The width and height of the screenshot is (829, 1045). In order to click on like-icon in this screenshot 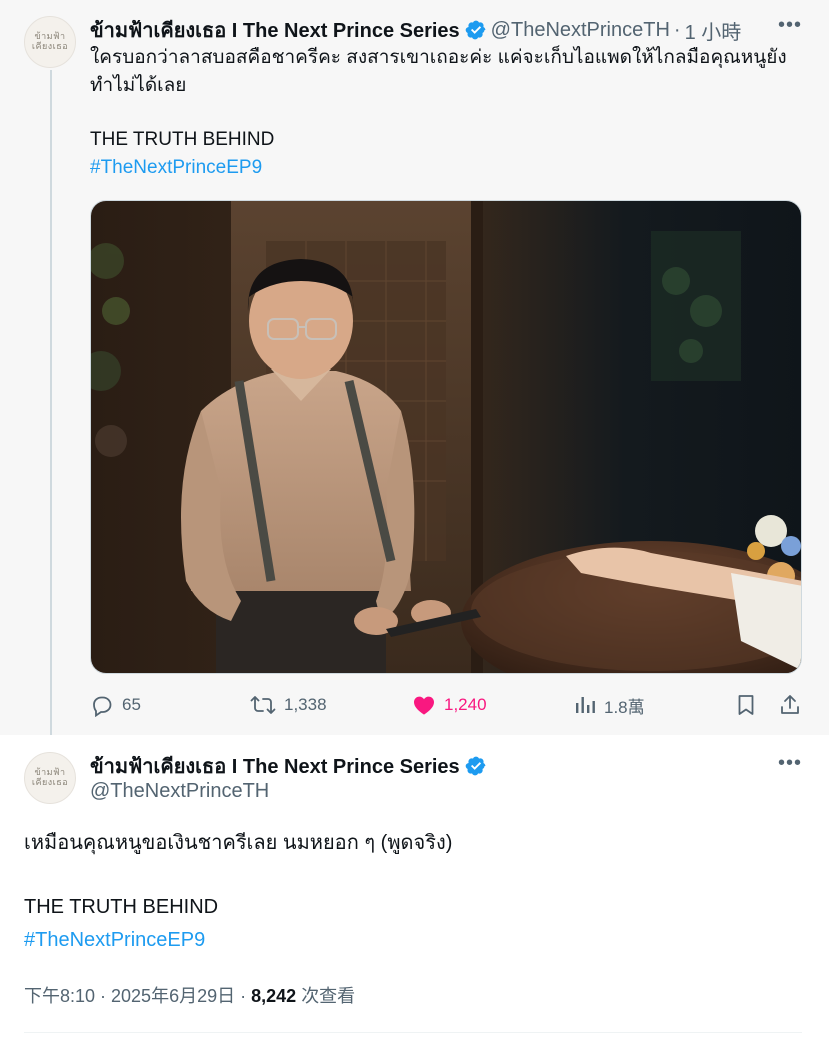, I will do `click(424, 705)`.